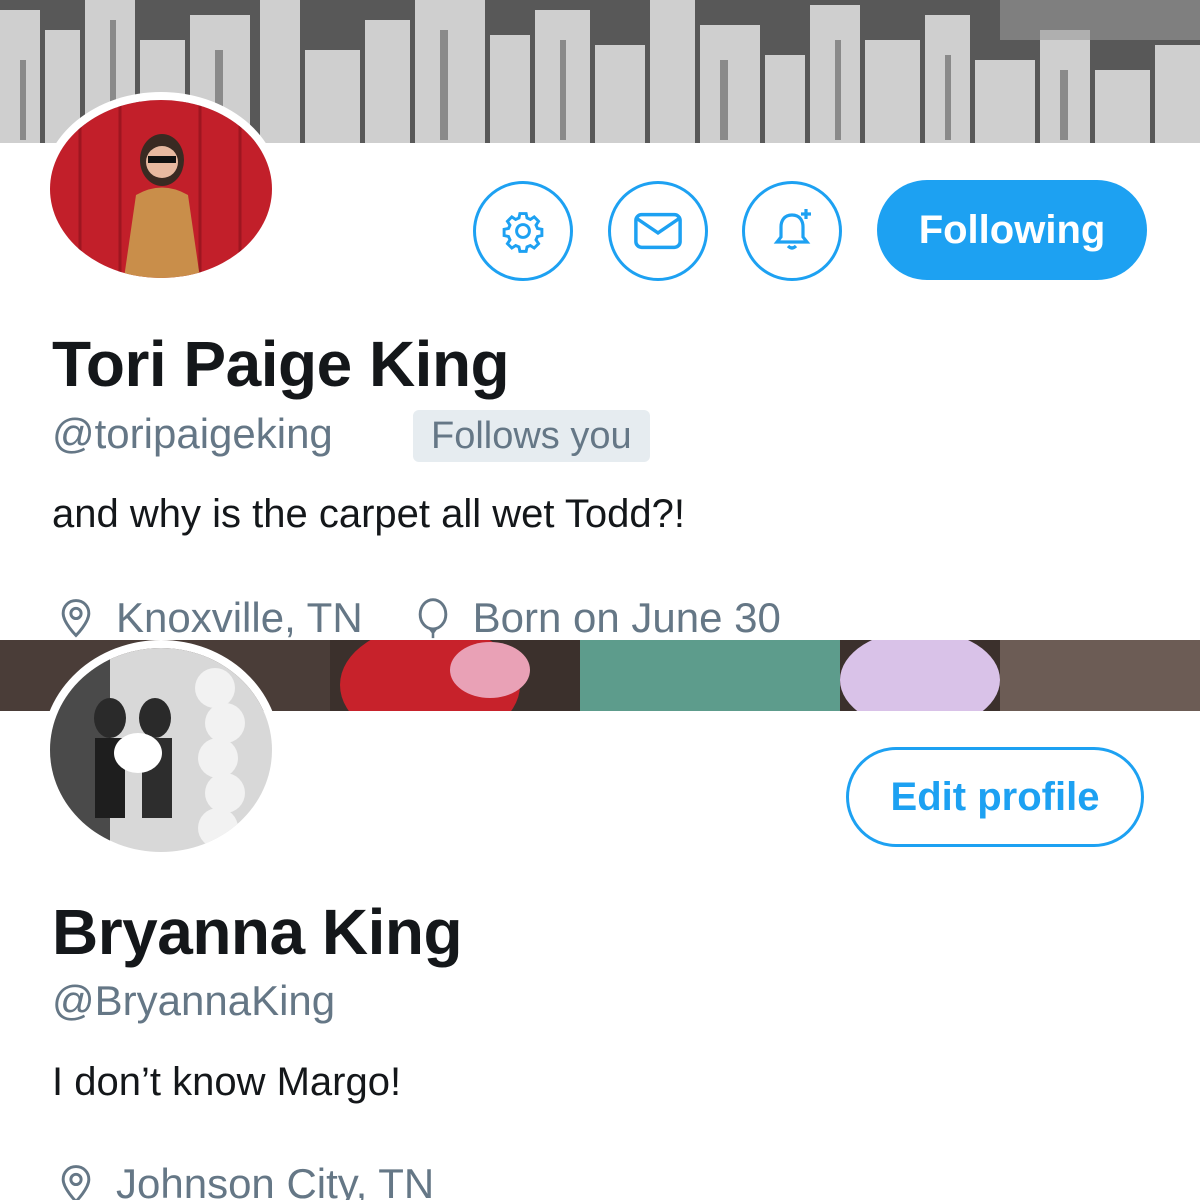 This screenshot has height=1200, width=1200. What do you see at coordinates (368, 514) in the screenshot?
I see `profile-bio: and why is the carpet all wet Todd?!` at bounding box center [368, 514].